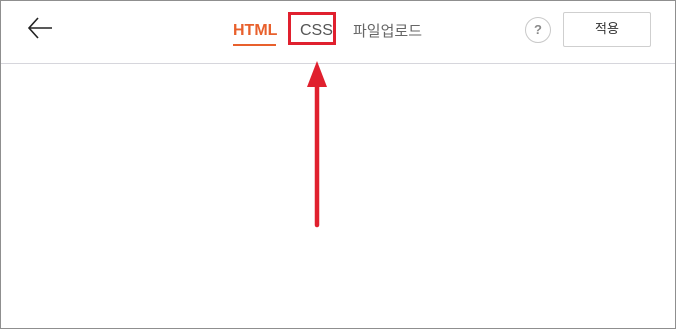 Image resolution: width=676 pixels, height=329 pixels. I want to click on annotation-highlight-box, so click(312, 28).